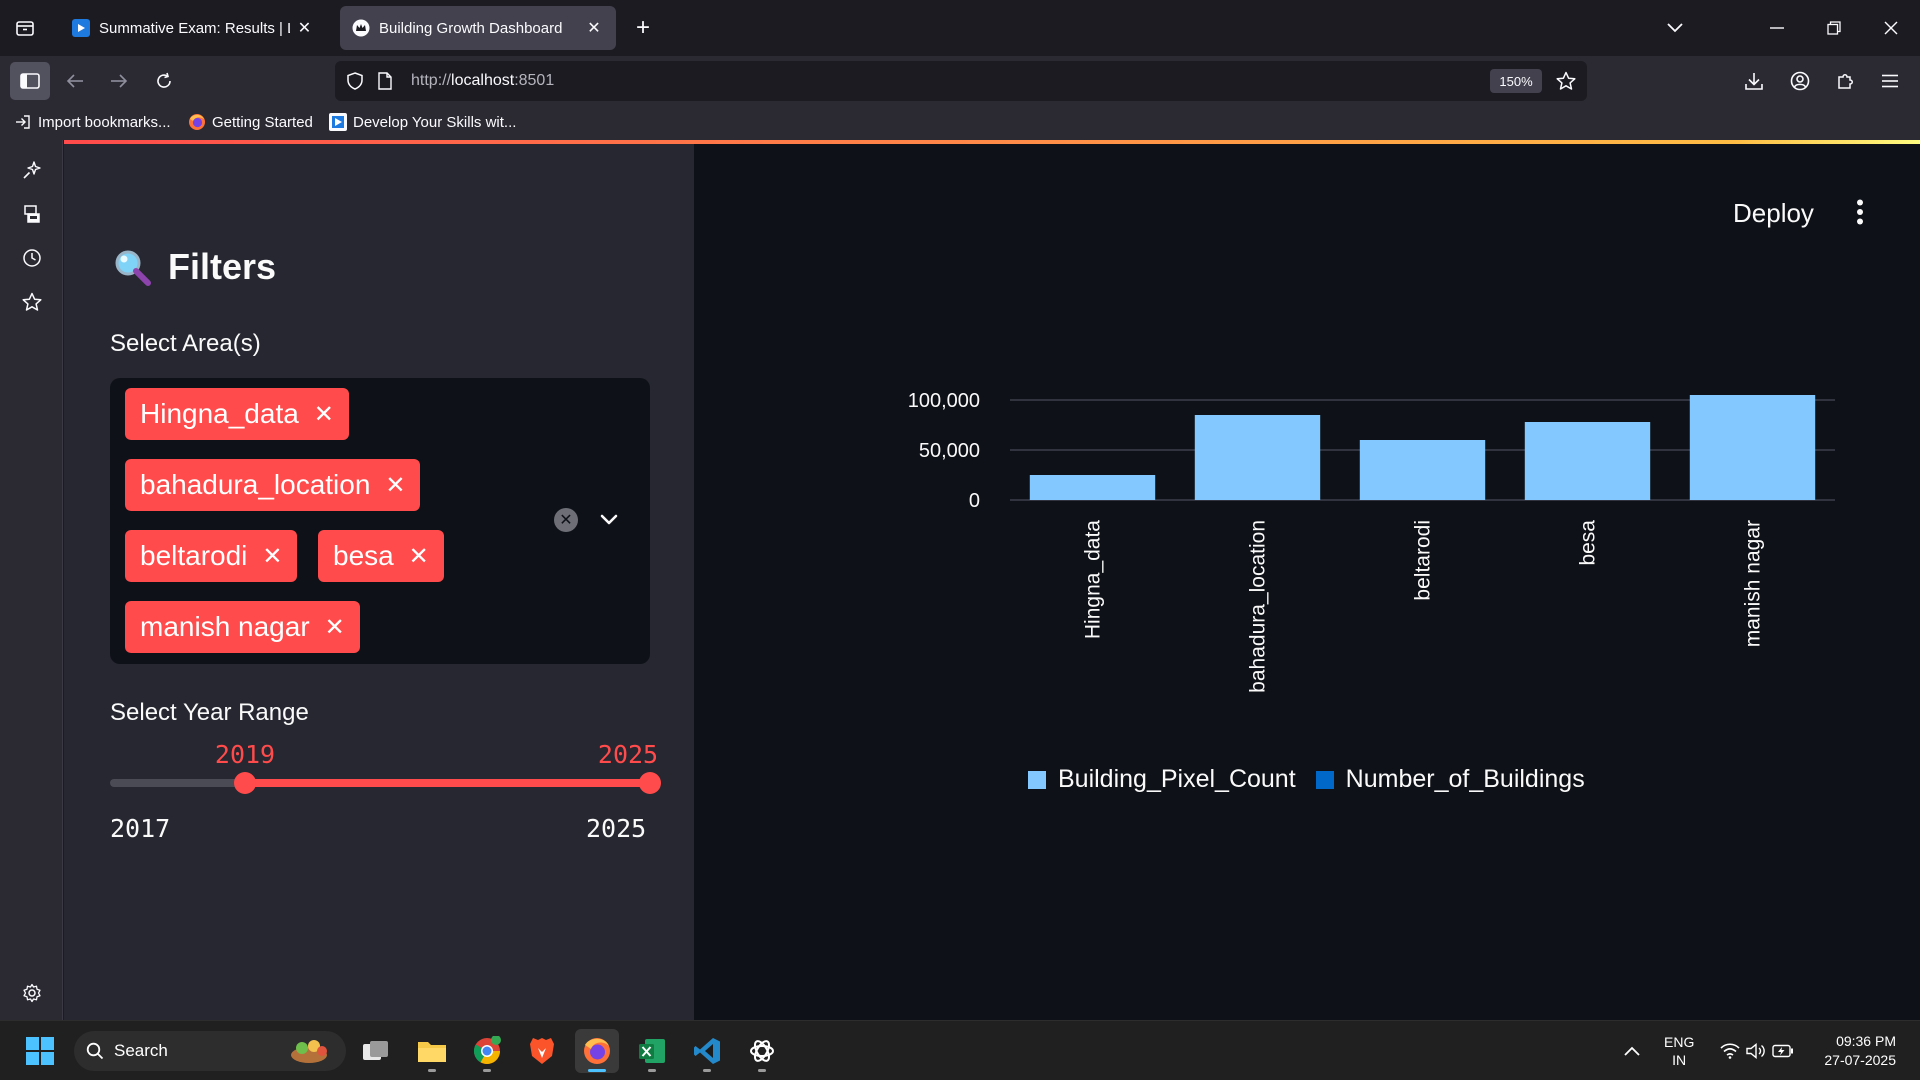  Describe the element at coordinates (534, 80) in the screenshot. I see `url-port: :8501` at that location.